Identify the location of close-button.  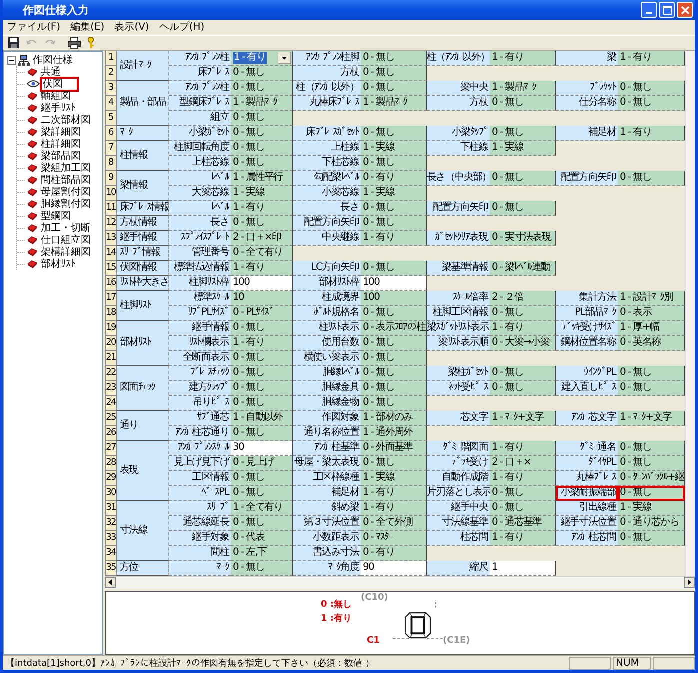
(685, 10).